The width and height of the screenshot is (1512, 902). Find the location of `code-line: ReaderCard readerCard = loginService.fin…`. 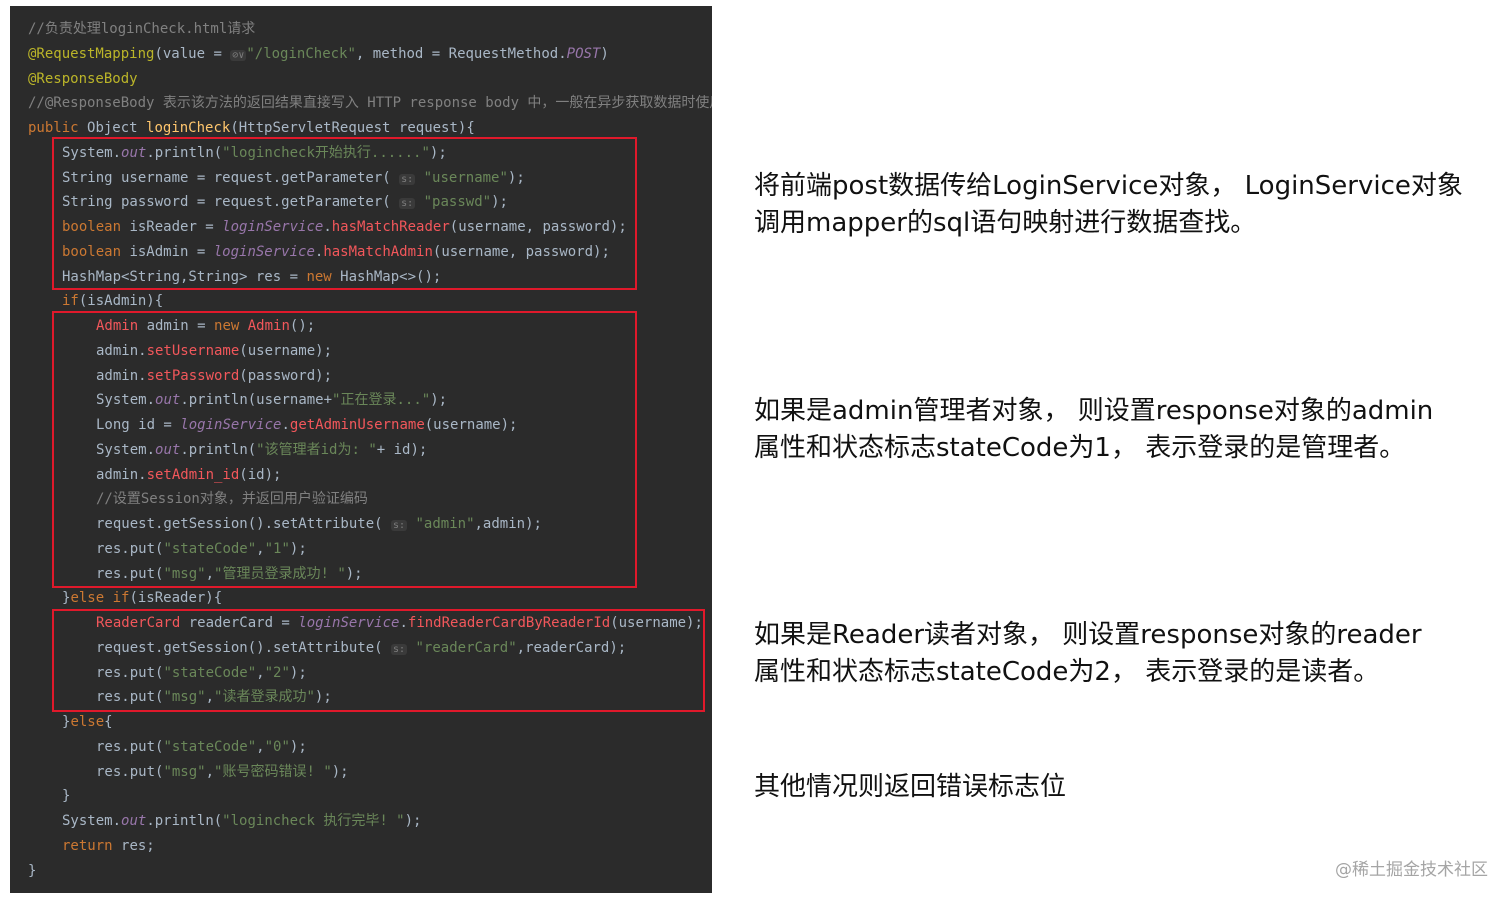

code-line: ReaderCard readerCard = loginService.fin… is located at coordinates (399, 623).